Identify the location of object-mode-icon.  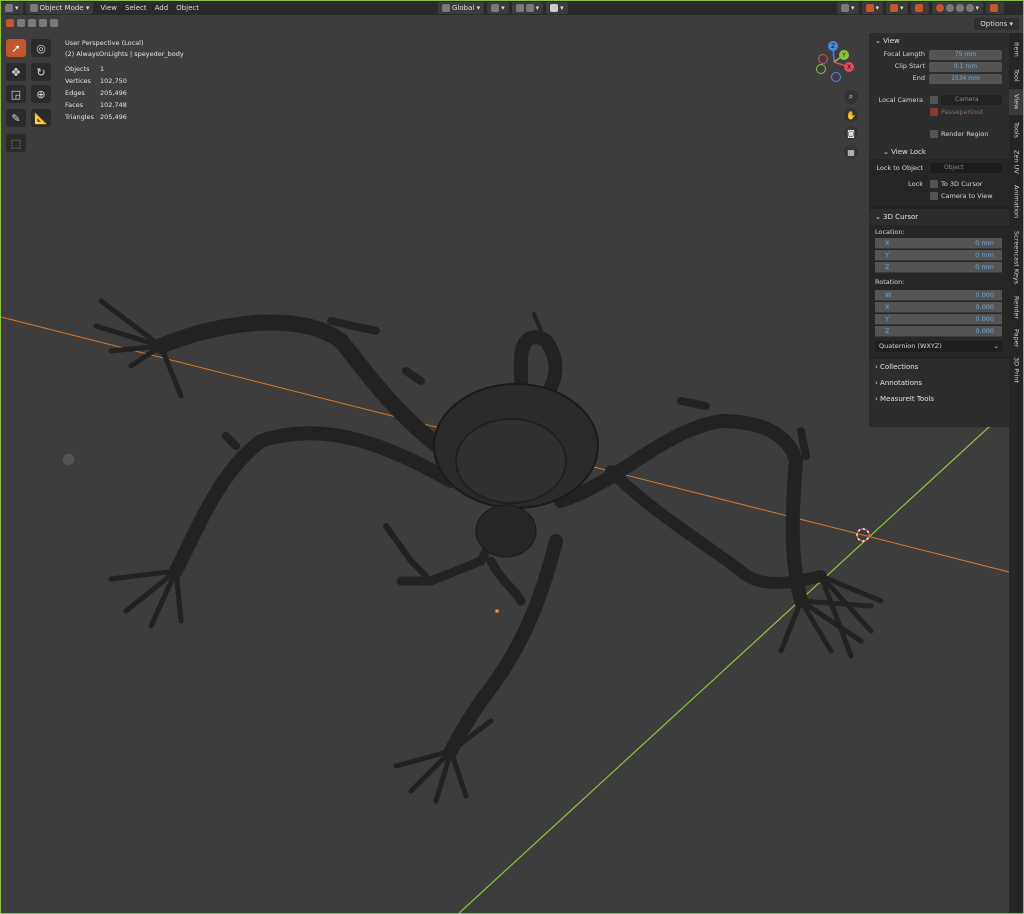
(33, 8).